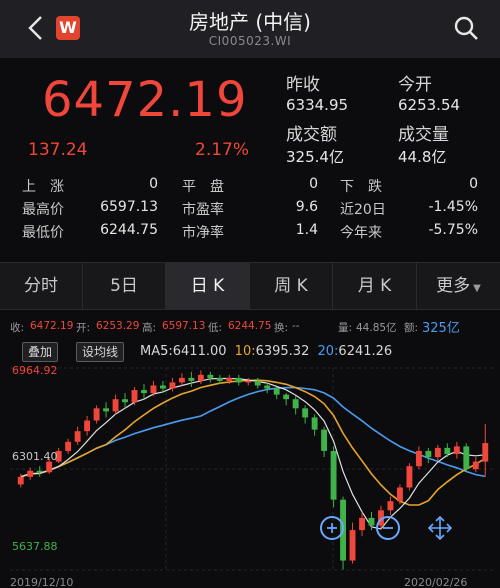 This screenshot has width=500, height=588. What do you see at coordinates (203, 233) in the screenshot?
I see `stat-label: 市净率` at bounding box center [203, 233].